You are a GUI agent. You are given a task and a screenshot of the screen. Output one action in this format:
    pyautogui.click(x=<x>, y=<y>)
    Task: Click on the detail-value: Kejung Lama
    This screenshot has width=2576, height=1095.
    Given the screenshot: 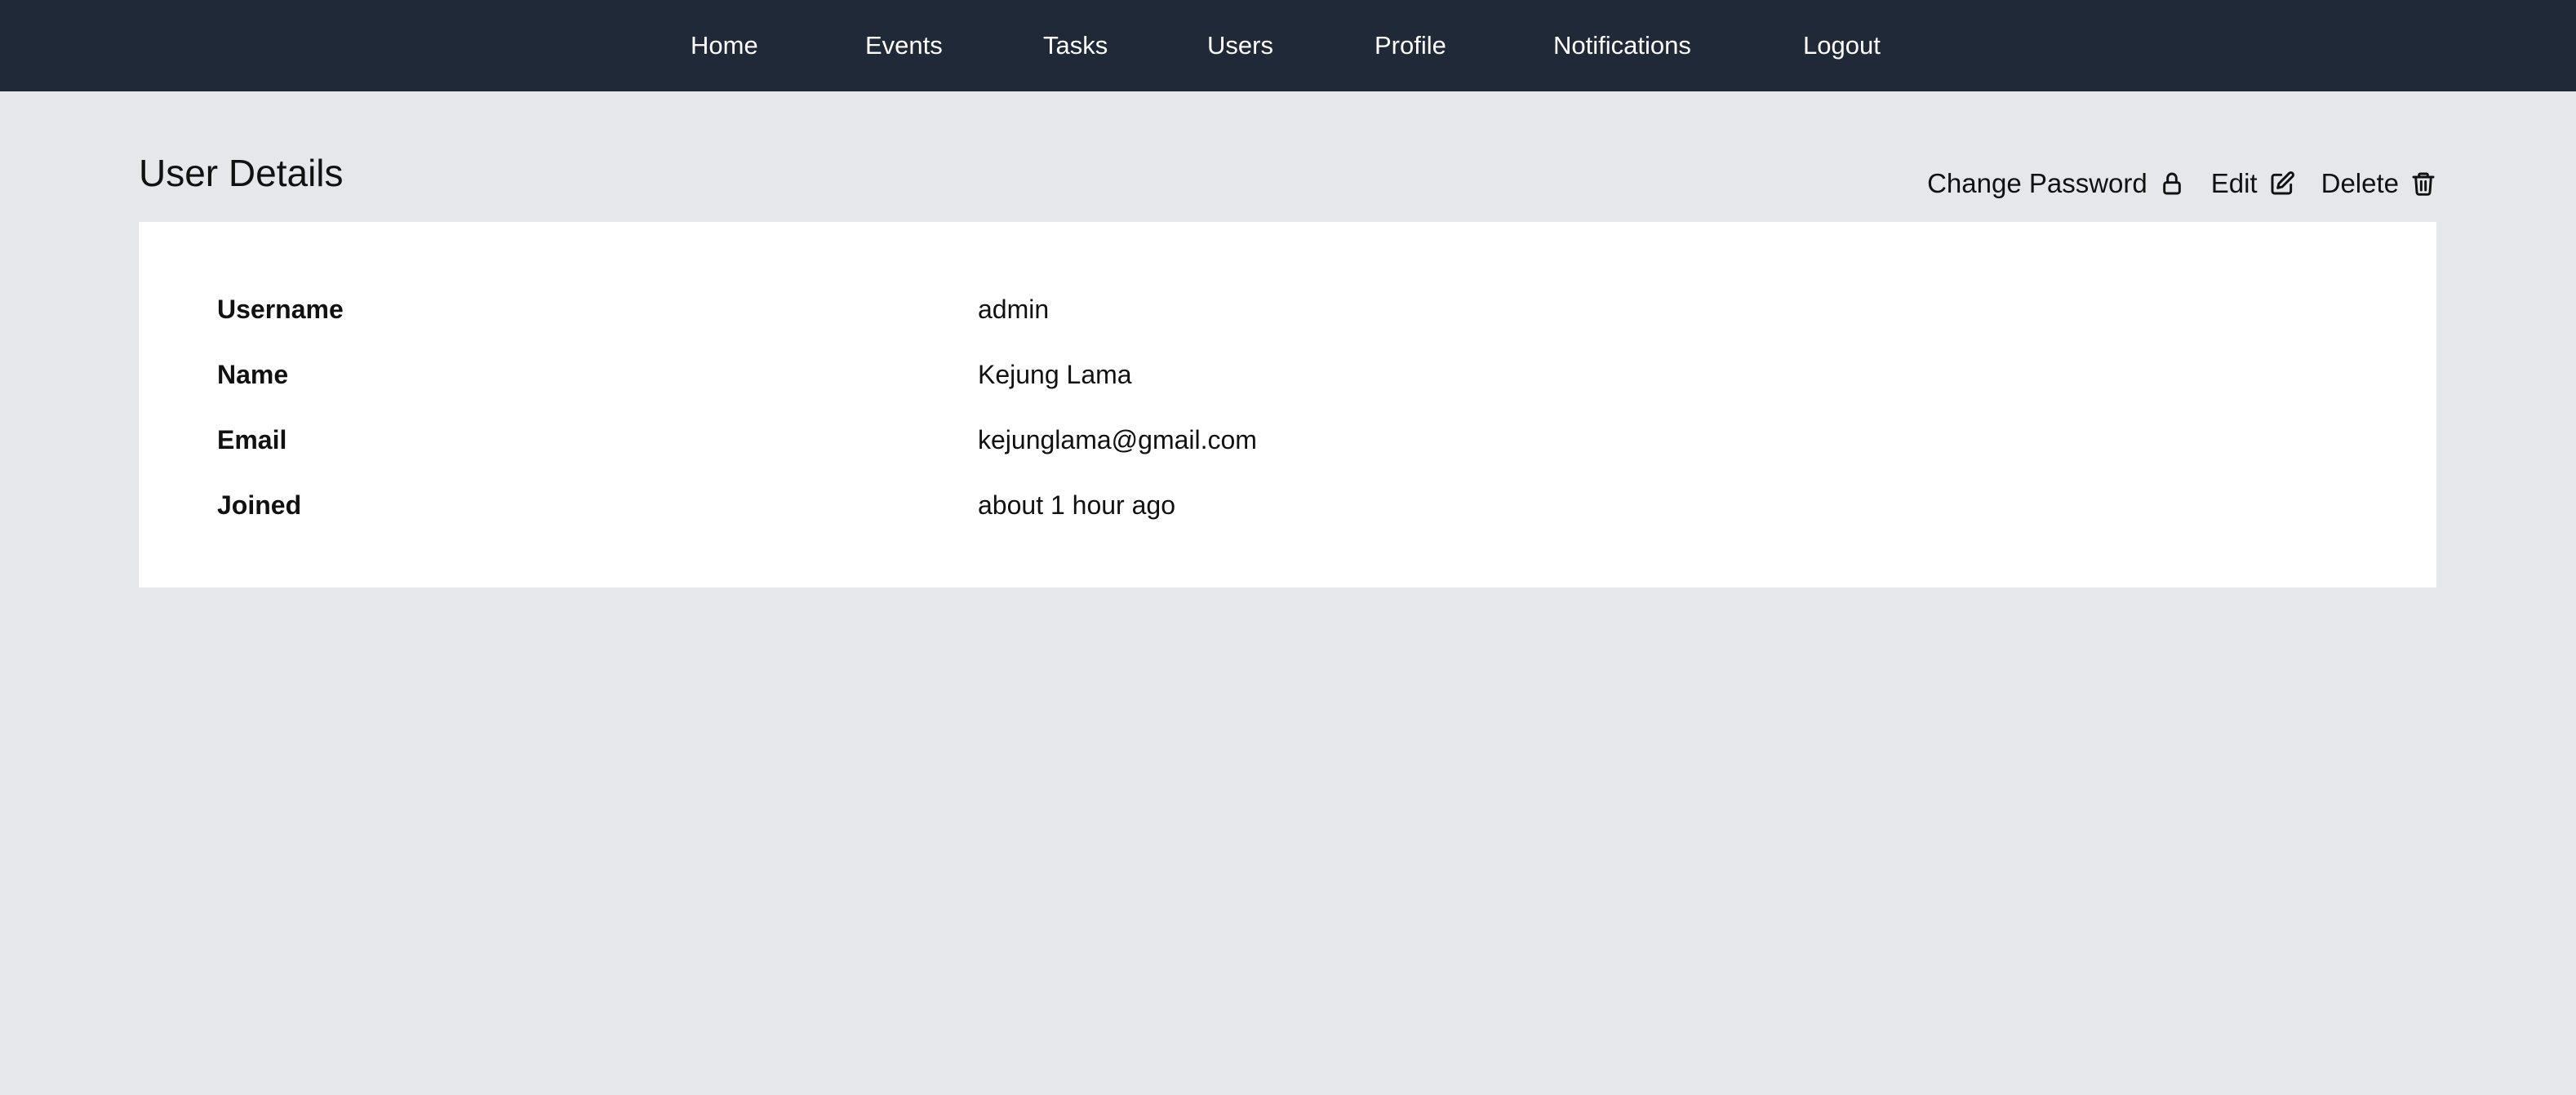 What is the action you would take?
    pyautogui.click(x=1055, y=374)
    